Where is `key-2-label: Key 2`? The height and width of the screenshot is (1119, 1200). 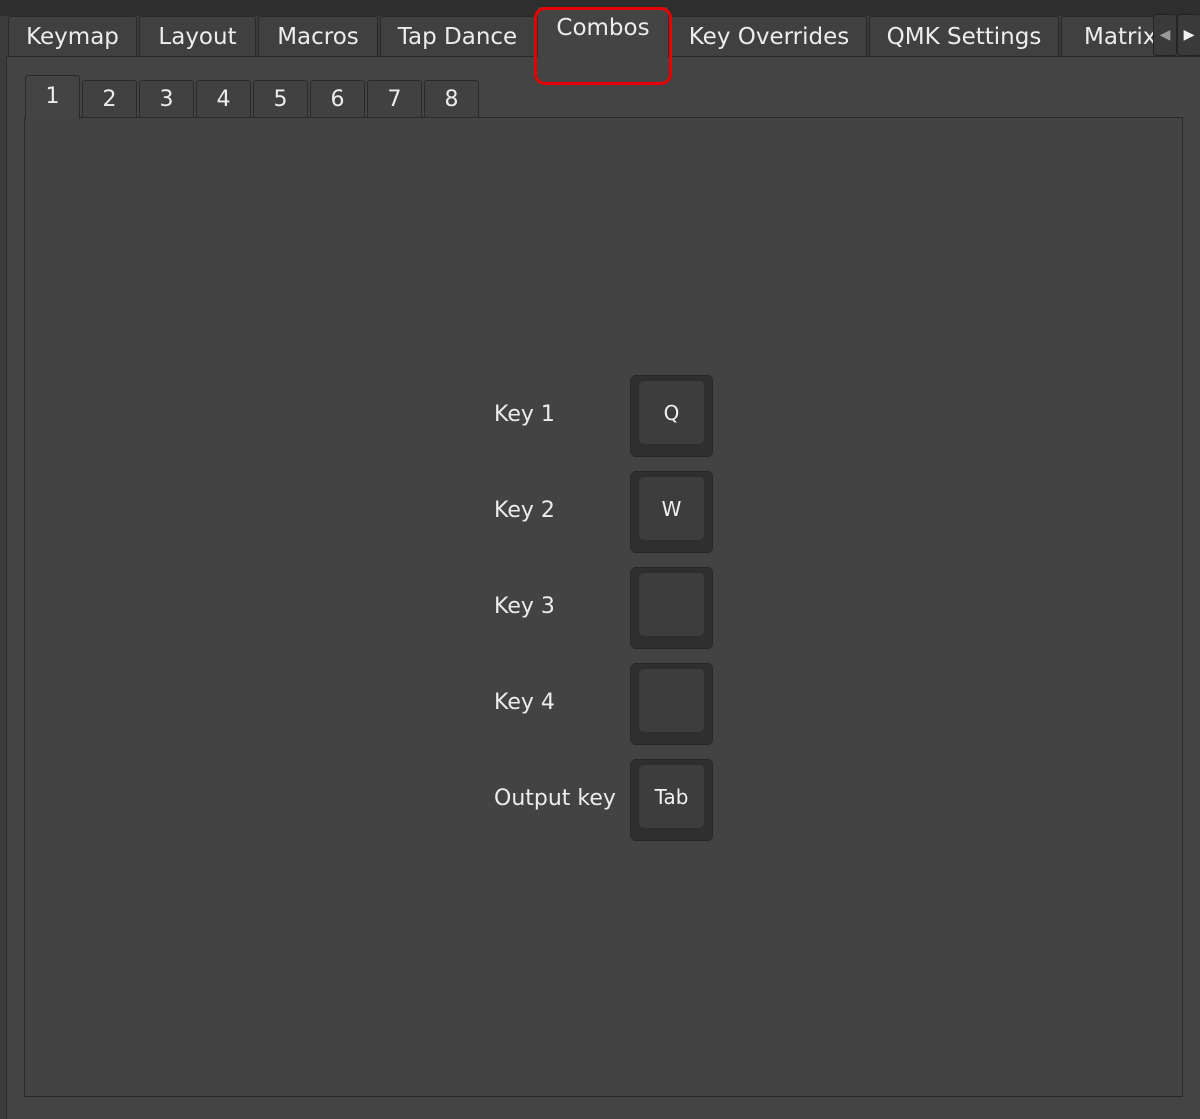 key-2-label: Key 2 is located at coordinates (524, 510).